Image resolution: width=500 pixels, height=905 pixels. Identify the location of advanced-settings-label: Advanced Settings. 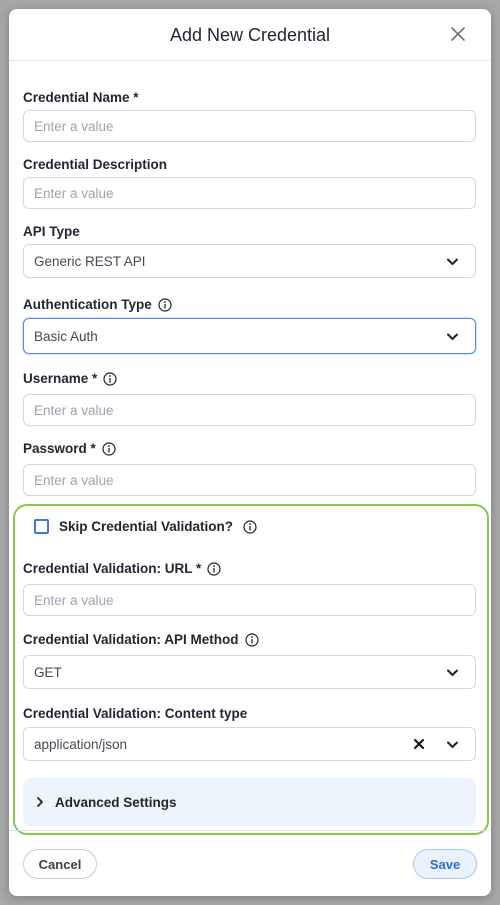
(116, 802).